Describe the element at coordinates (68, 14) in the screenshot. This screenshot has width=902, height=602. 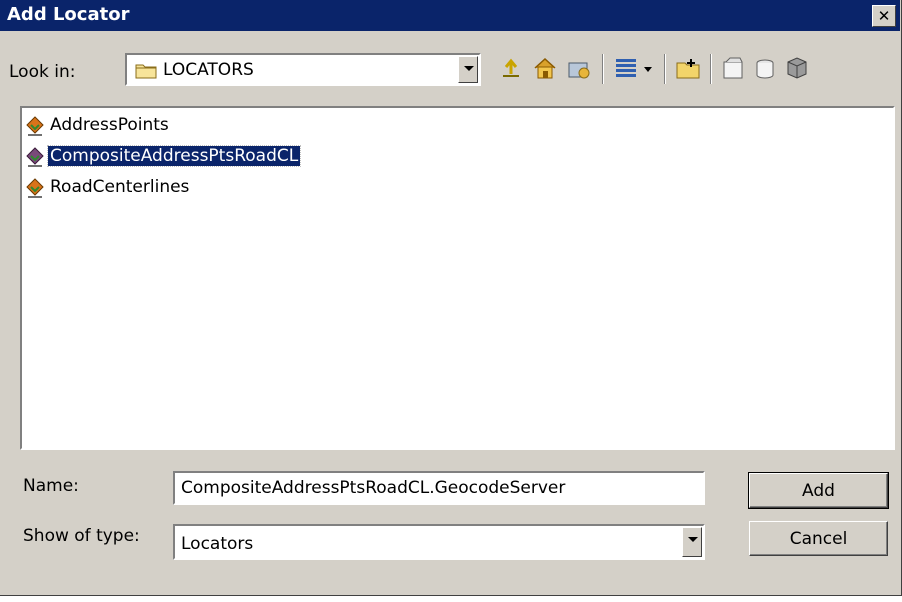
I see `dialog-title: Add Locator` at that location.